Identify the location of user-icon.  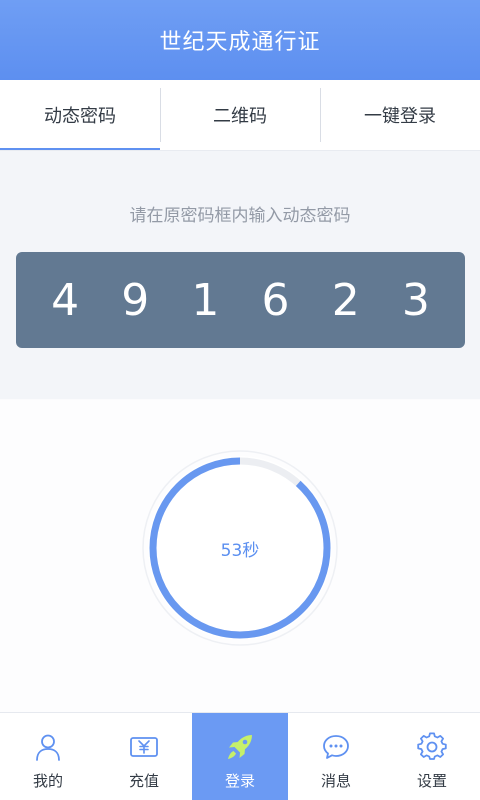
(48, 747).